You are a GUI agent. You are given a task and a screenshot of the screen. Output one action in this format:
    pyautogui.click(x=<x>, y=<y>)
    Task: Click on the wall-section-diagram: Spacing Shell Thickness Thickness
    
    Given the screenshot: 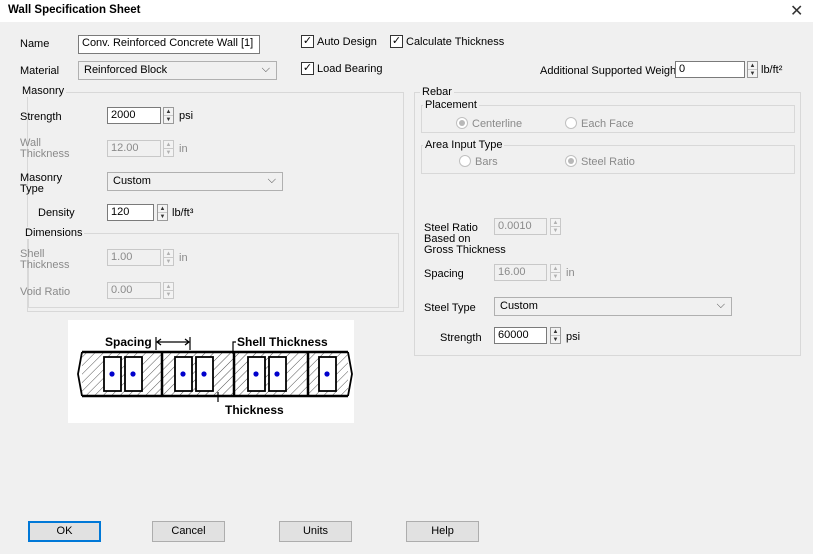 What is the action you would take?
    pyautogui.click(x=211, y=371)
    